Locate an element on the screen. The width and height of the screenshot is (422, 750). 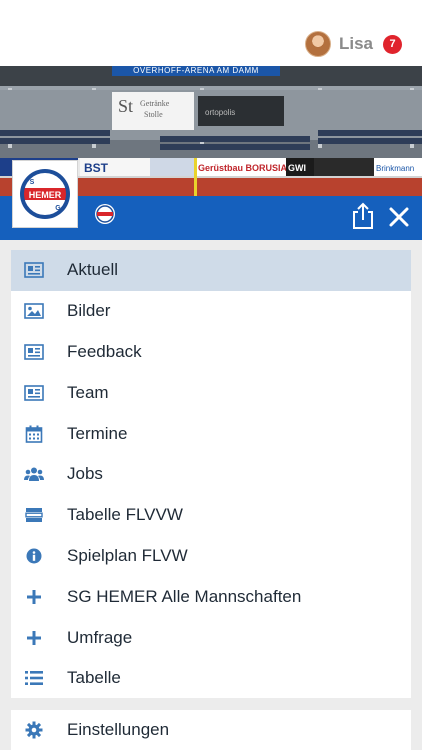
menu-item-einstellungen: Einstellungen is located at coordinates (211, 730).